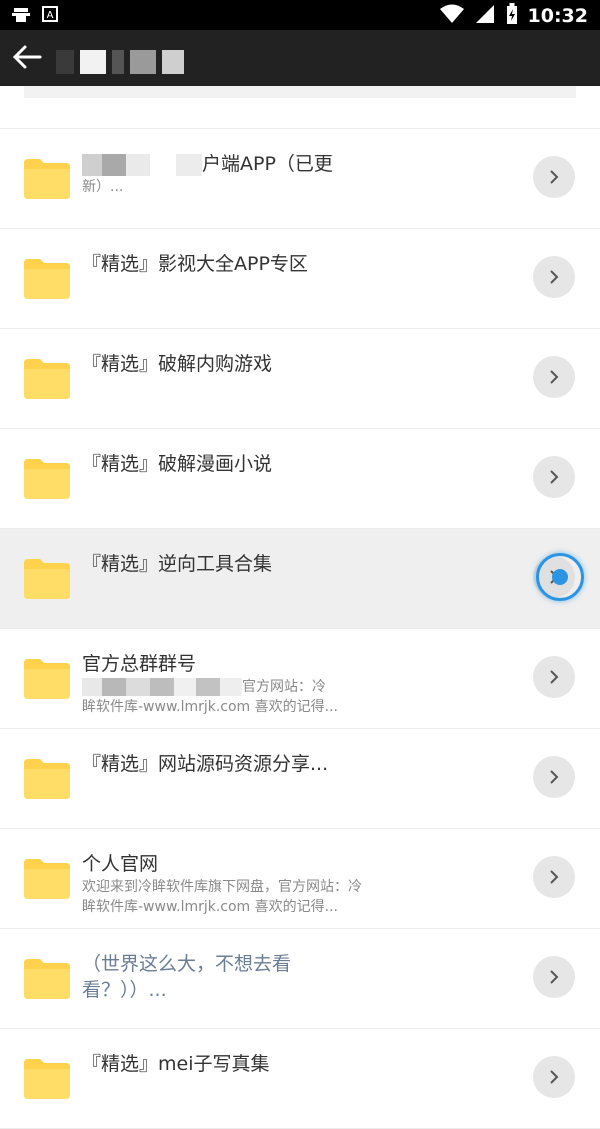 This screenshot has height=1129, width=600. I want to click on list-item-text: 『精选』破解内购游戏, so click(232, 364).